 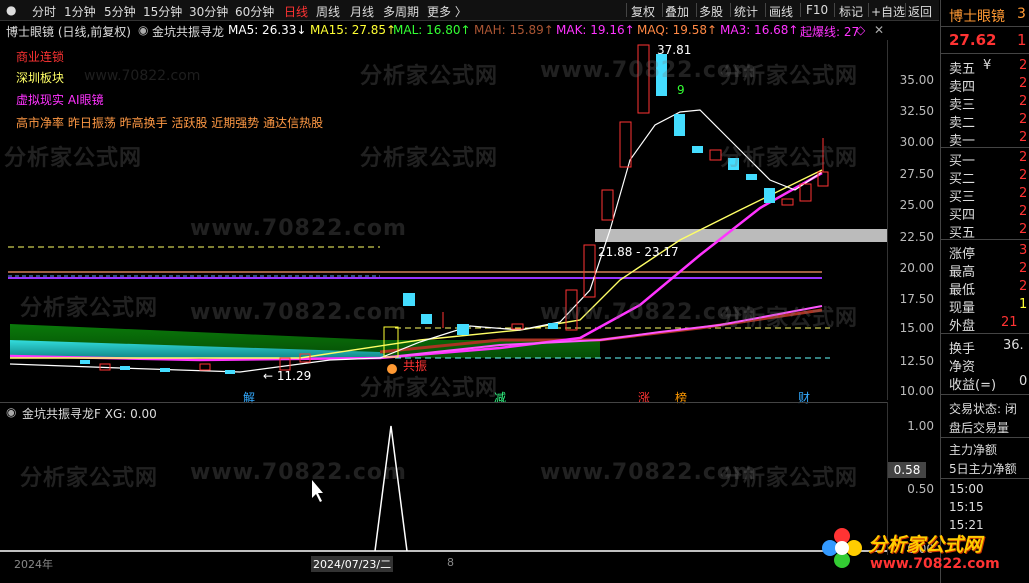 I want to click on logo-flower-icon, so click(x=842, y=548).